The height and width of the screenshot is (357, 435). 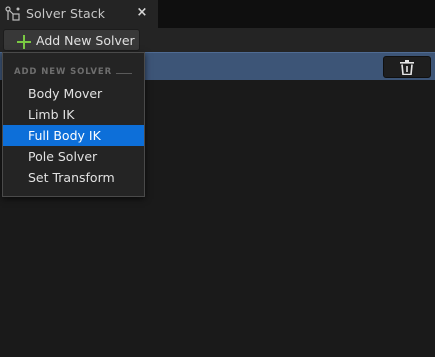 I want to click on menu-header: ADD NEW SOLVER, so click(x=63, y=72).